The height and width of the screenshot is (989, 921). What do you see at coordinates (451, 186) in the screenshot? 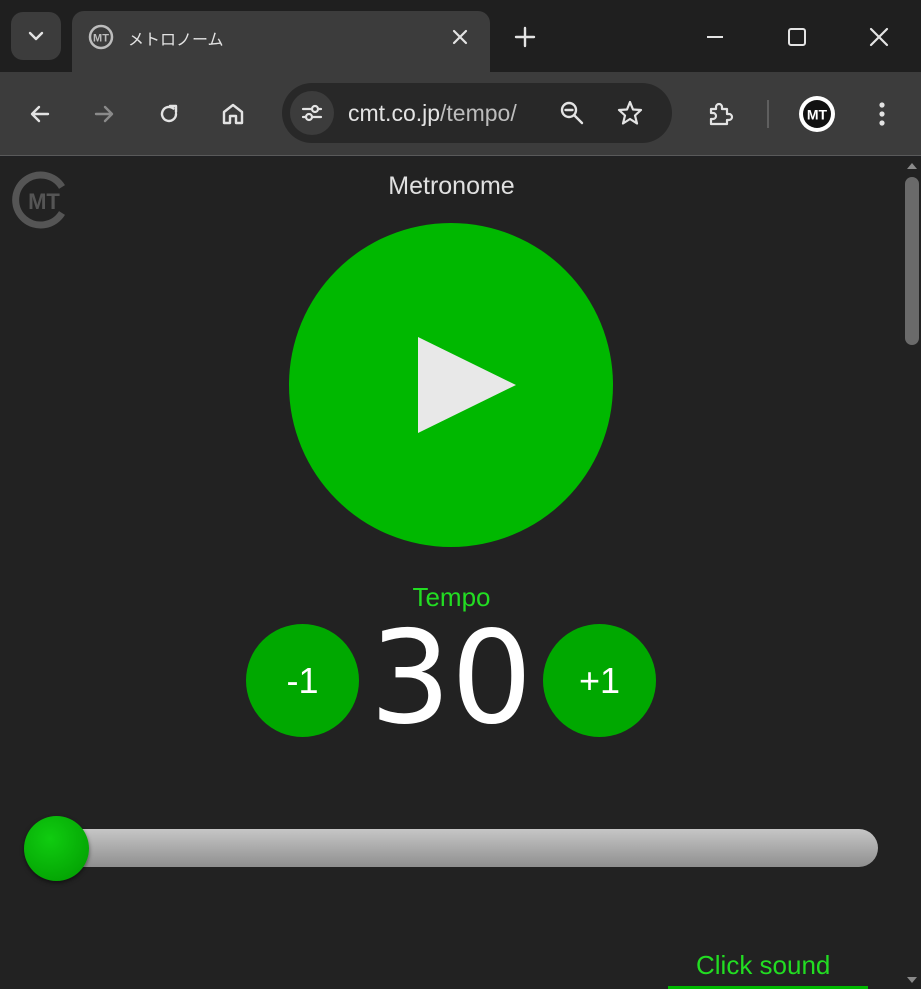
I see `page-title: Metronome` at bounding box center [451, 186].